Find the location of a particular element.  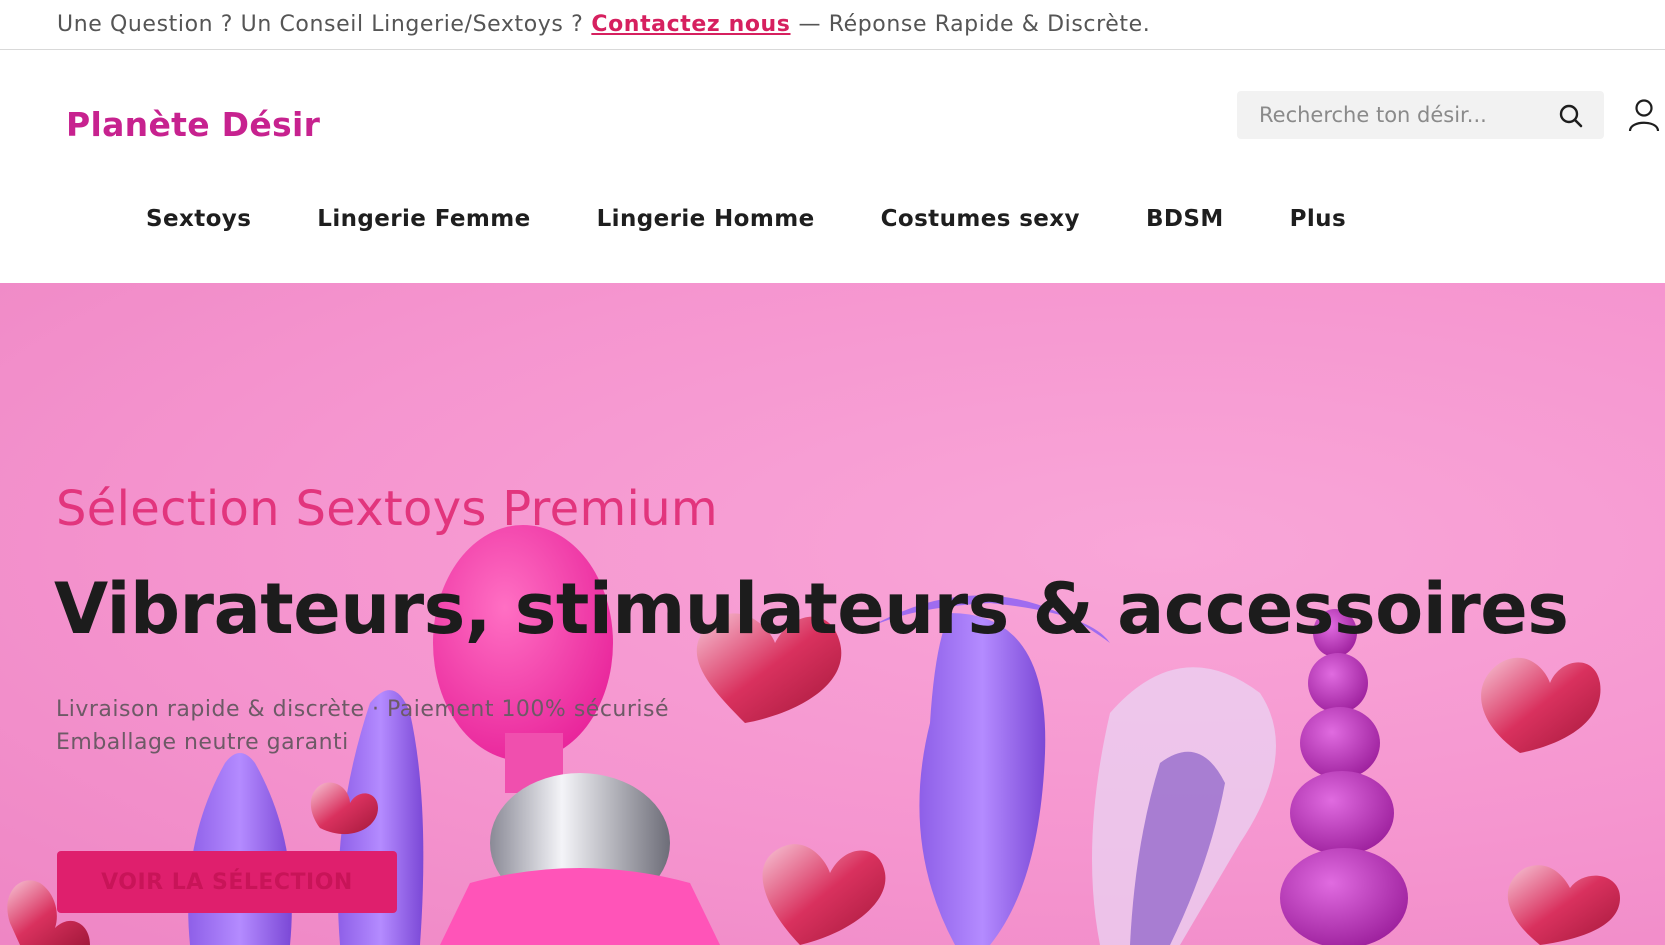

nav-item-plus: Plus is located at coordinates (1318, 219).